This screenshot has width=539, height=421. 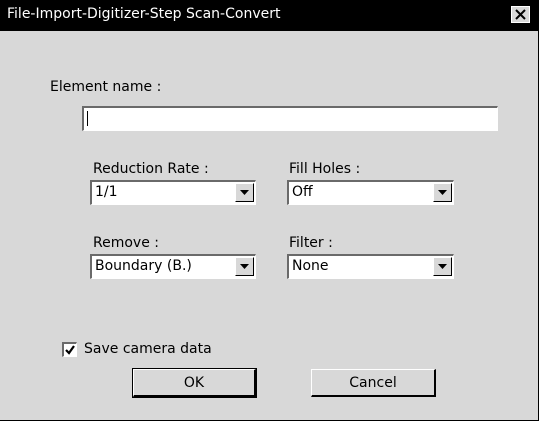 I want to click on fill-holes-dropdown-button, so click(x=442, y=192).